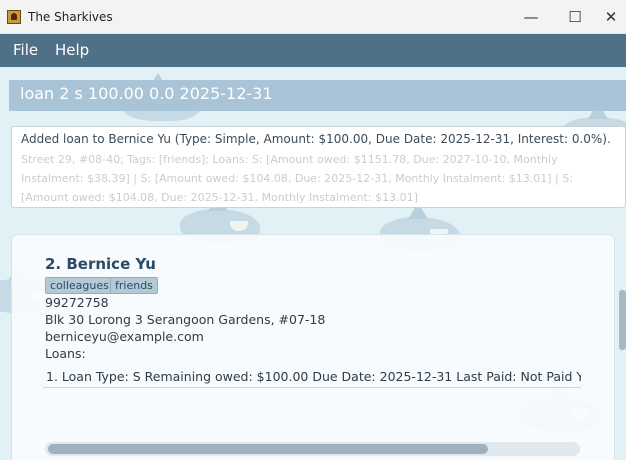 The image size is (626, 460). I want to click on tag-friends: friends, so click(134, 285).